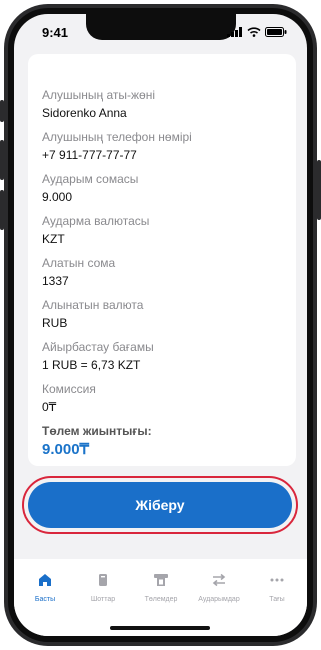  I want to click on detail-exchange-rate: Айырбастау бағамы 1 RUB = 6,73 KZT, so click(162, 356).